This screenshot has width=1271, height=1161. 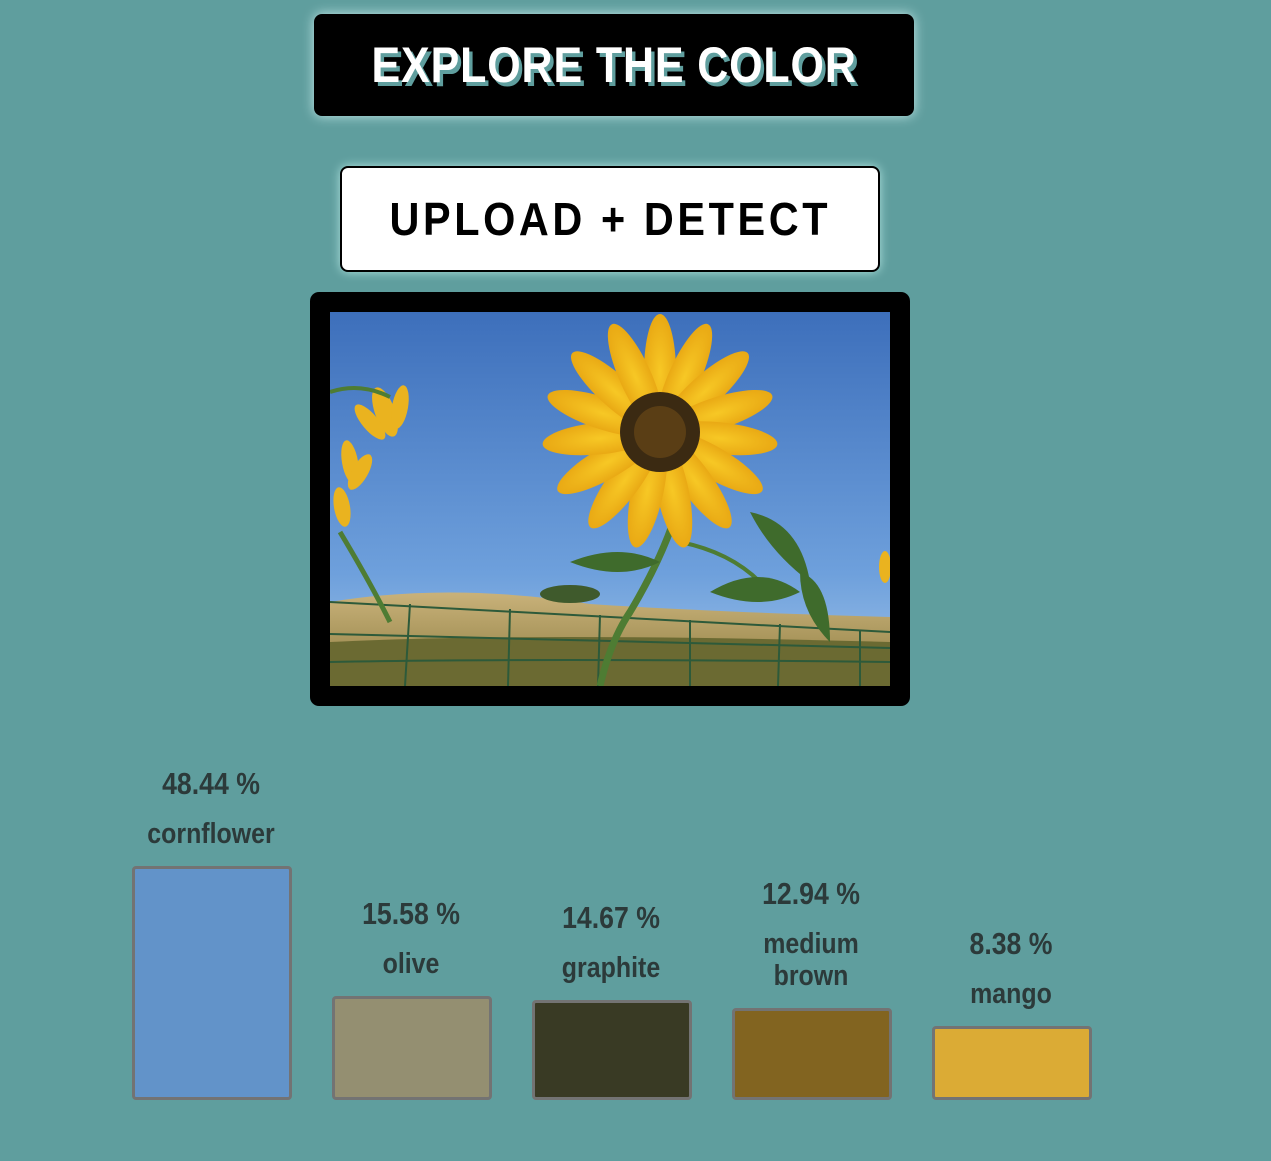 What do you see at coordinates (411, 964) in the screenshot?
I see `color-name: olive` at bounding box center [411, 964].